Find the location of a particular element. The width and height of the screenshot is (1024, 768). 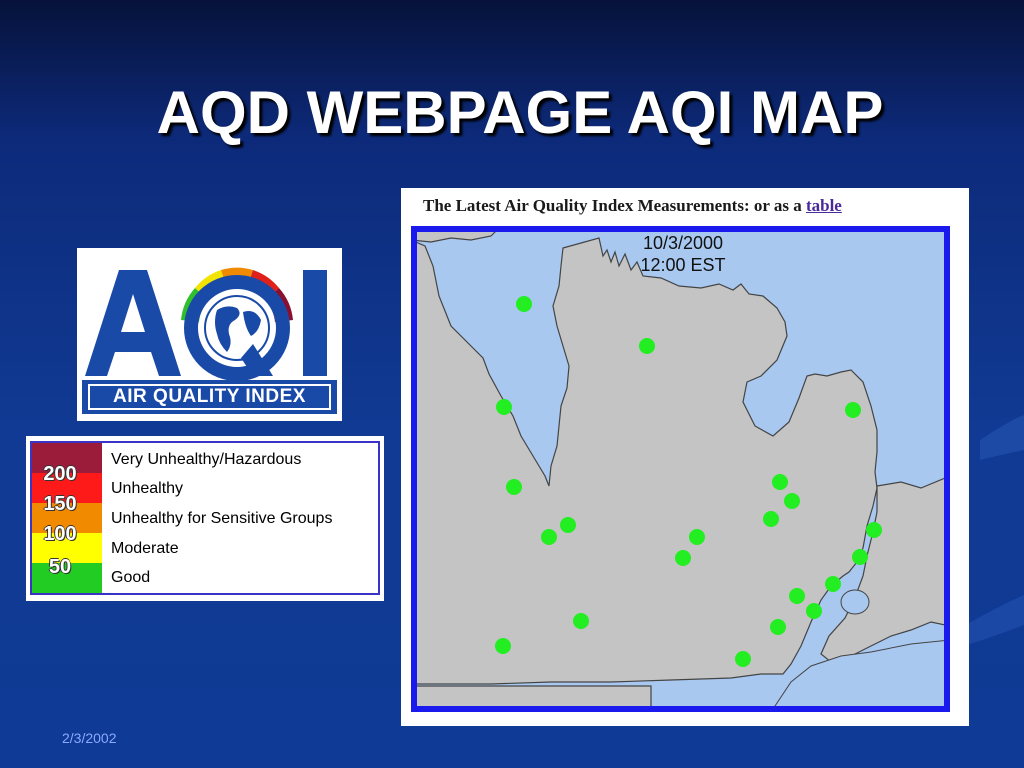

legend-label-moderate: Moderate is located at coordinates (145, 548).